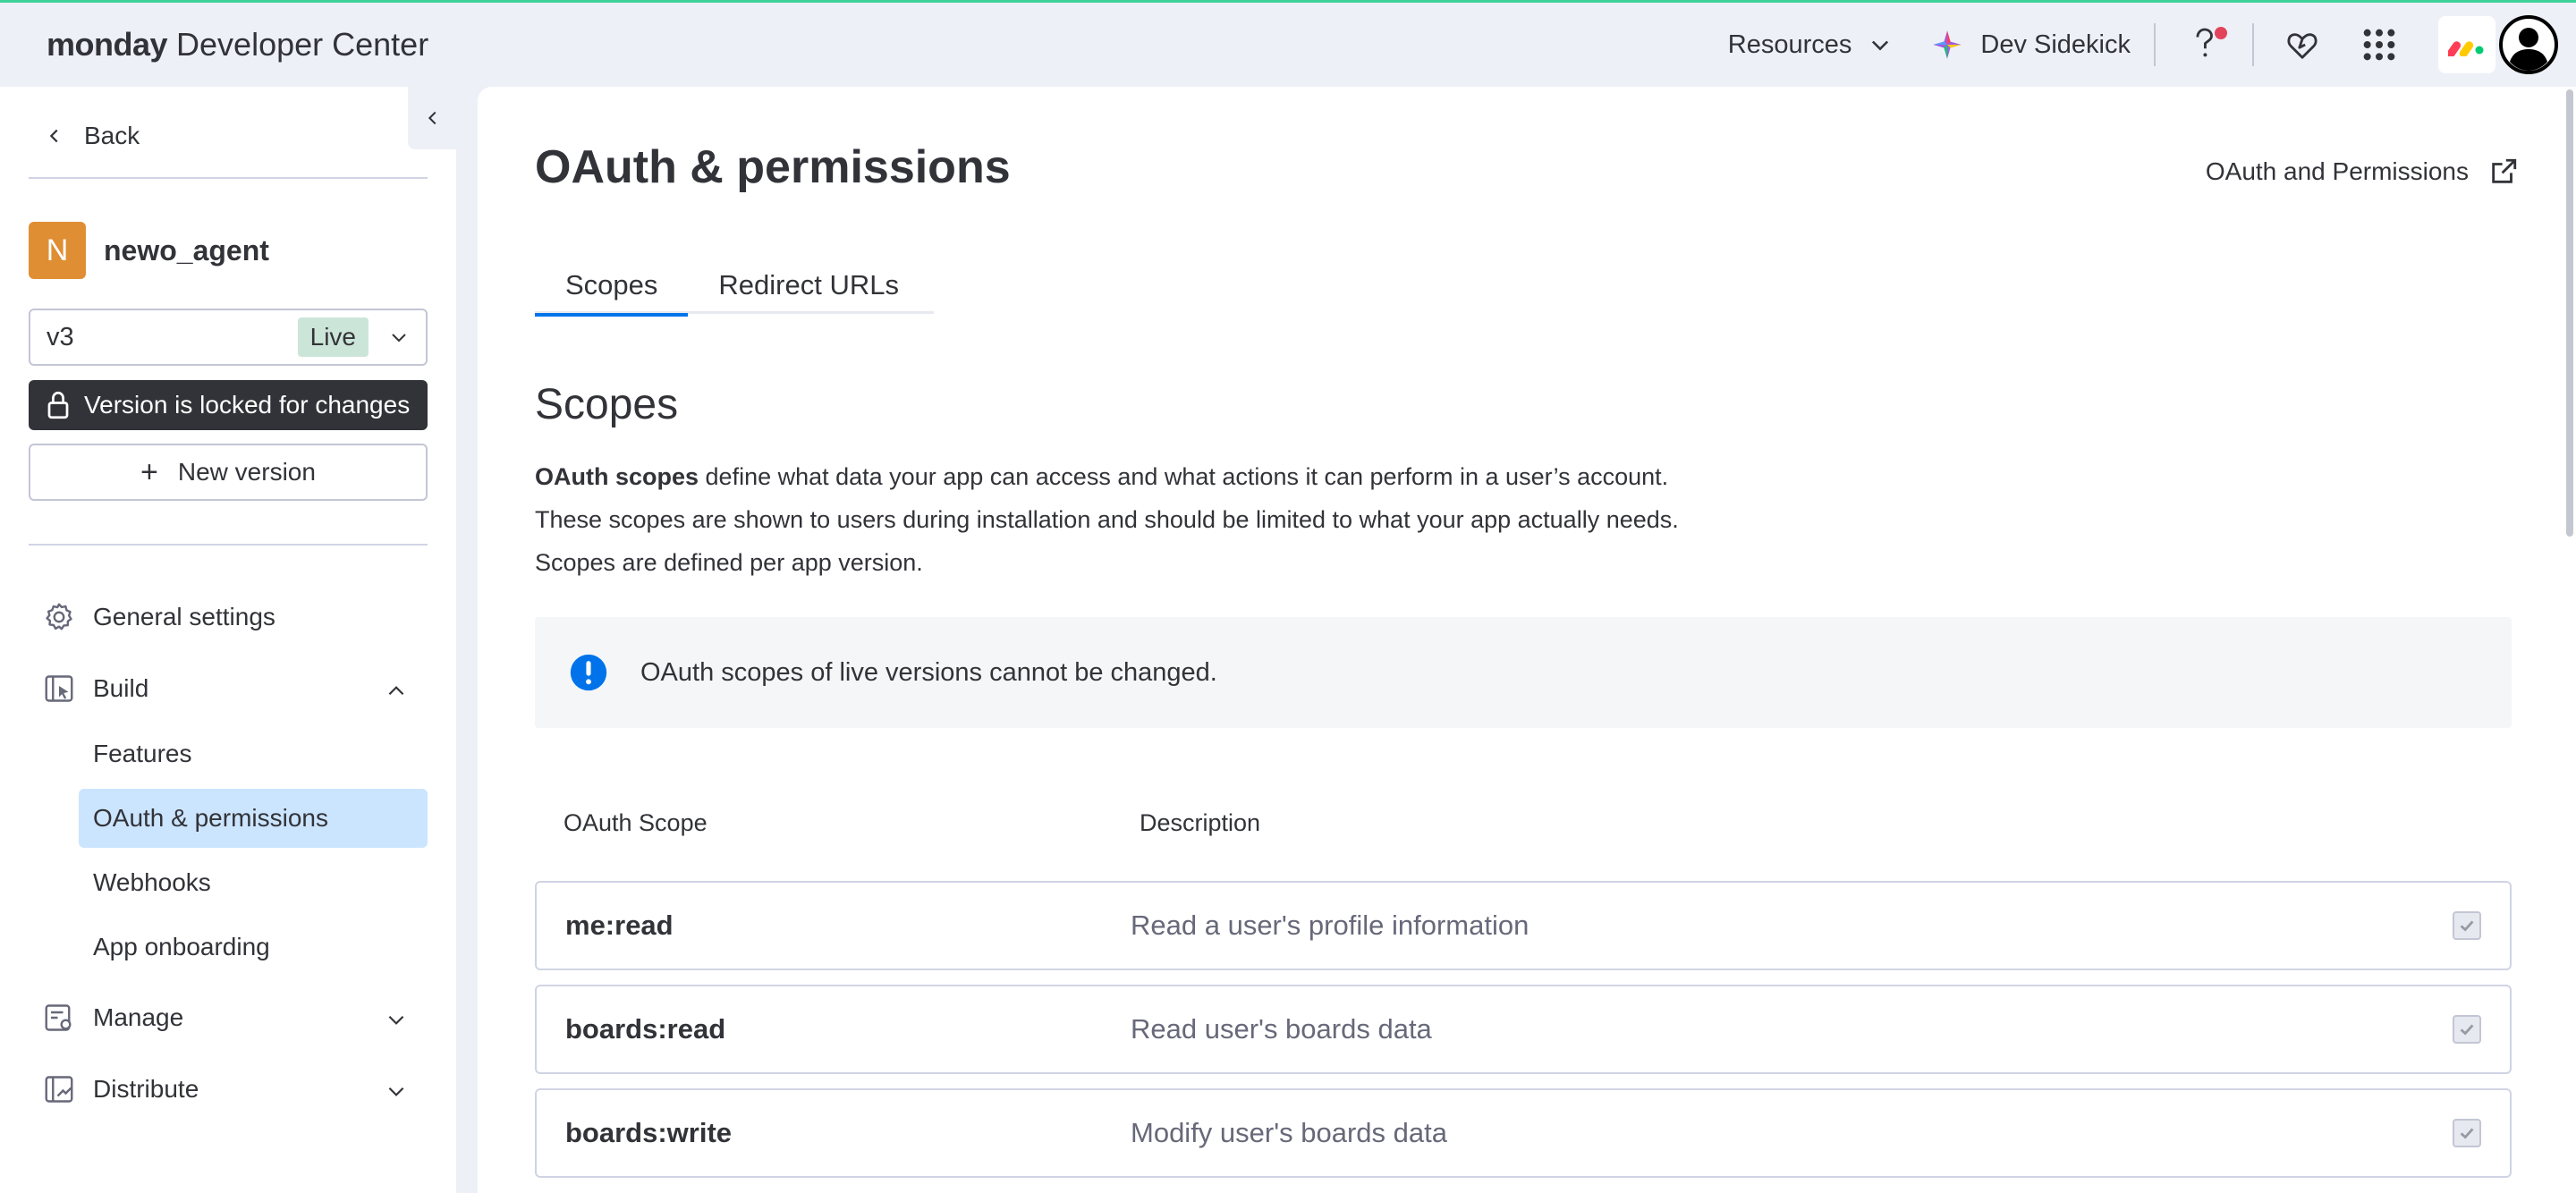 The height and width of the screenshot is (1193, 2576). I want to click on grid-icon, so click(2379, 45).